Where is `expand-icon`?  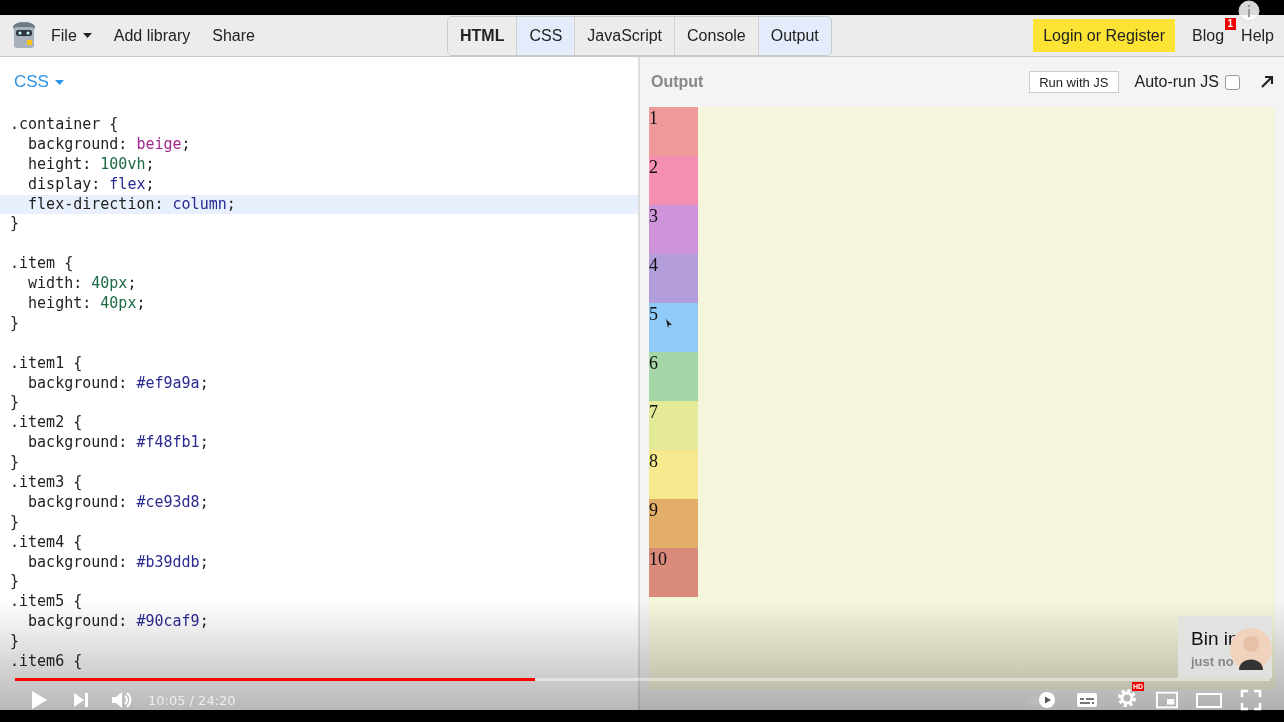 expand-icon is located at coordinates (1267, 82).